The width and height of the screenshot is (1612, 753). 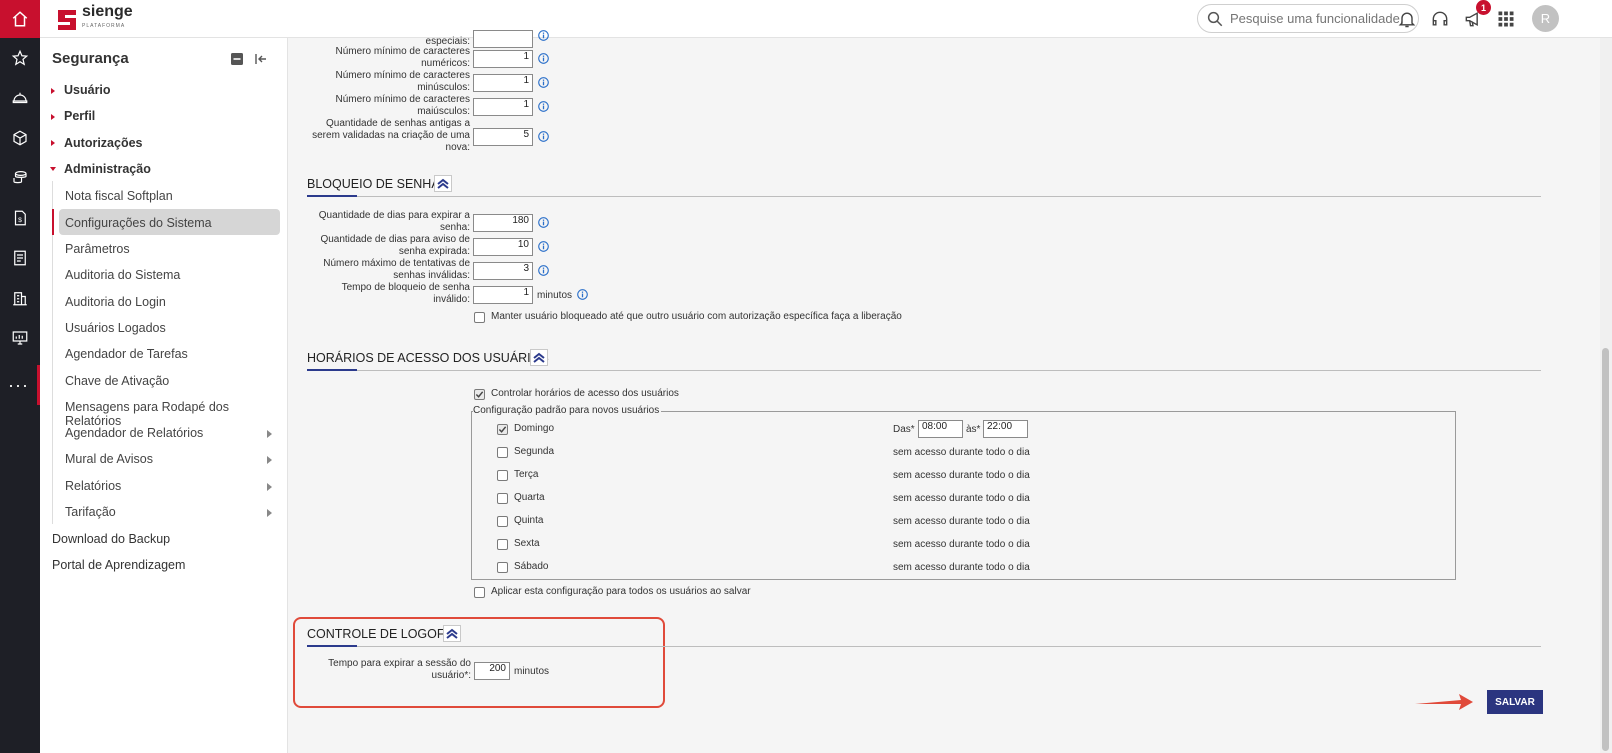 I want to click on page-scrollbar, so click(x=1606, y=395).